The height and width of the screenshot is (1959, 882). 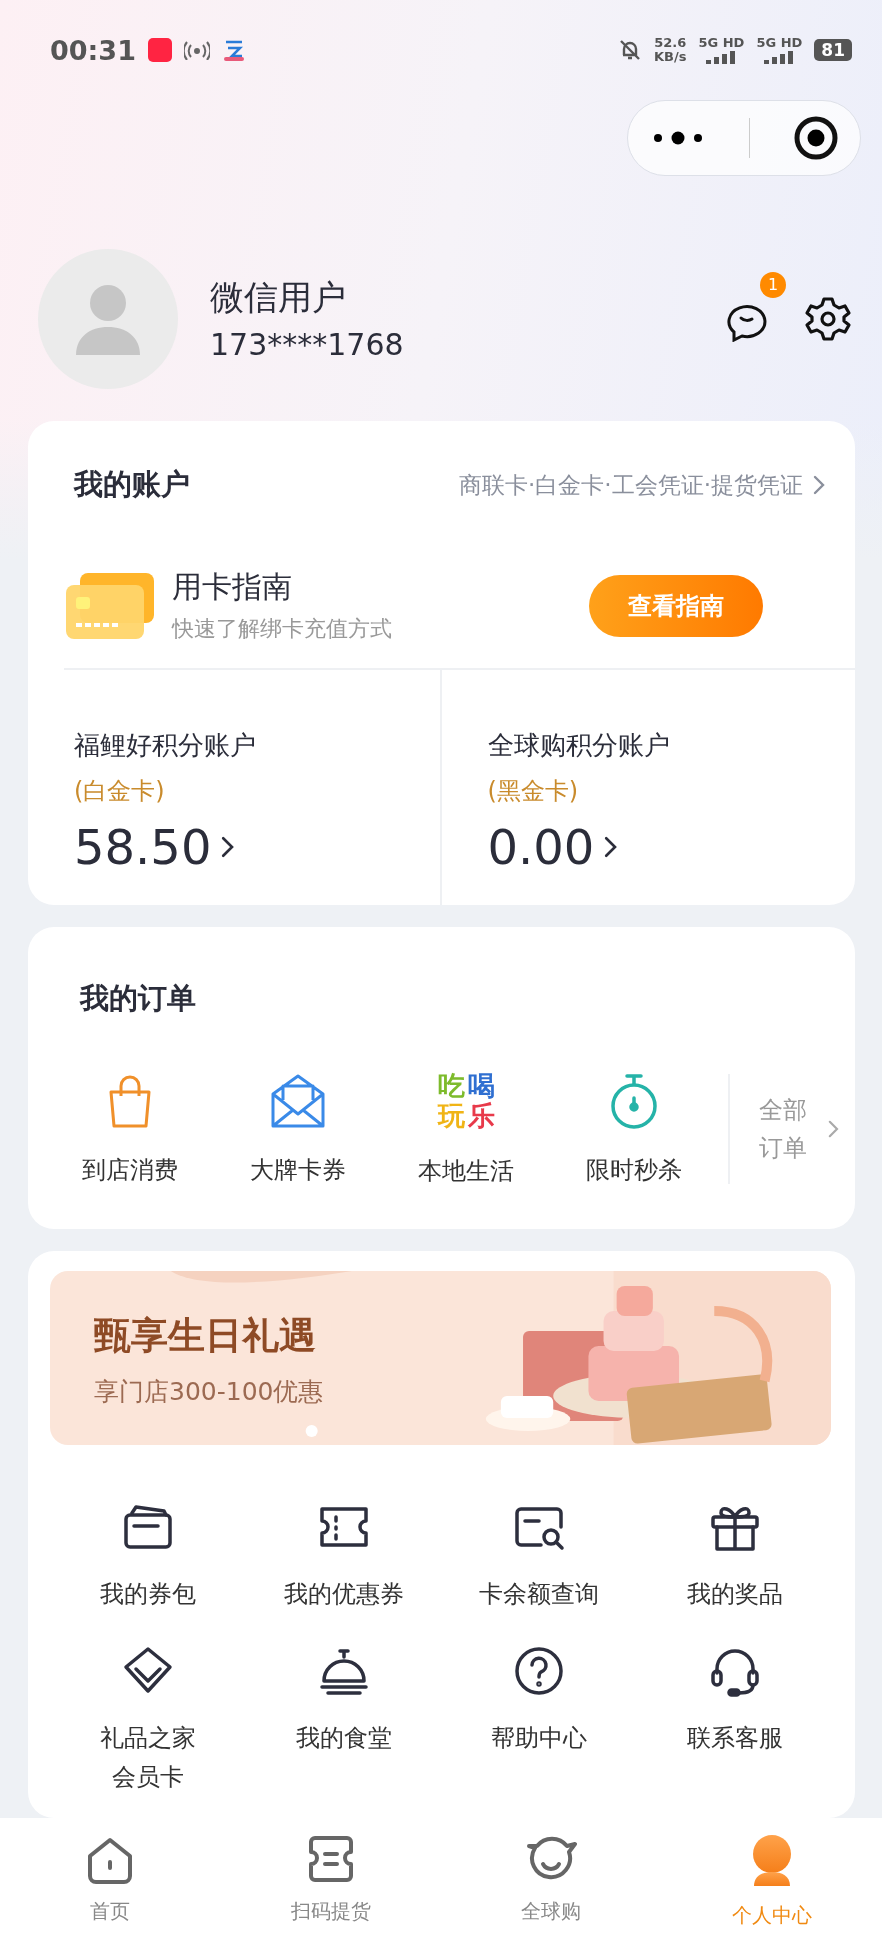 I want to click on tab: 首页, so click(x=110, y=1896).